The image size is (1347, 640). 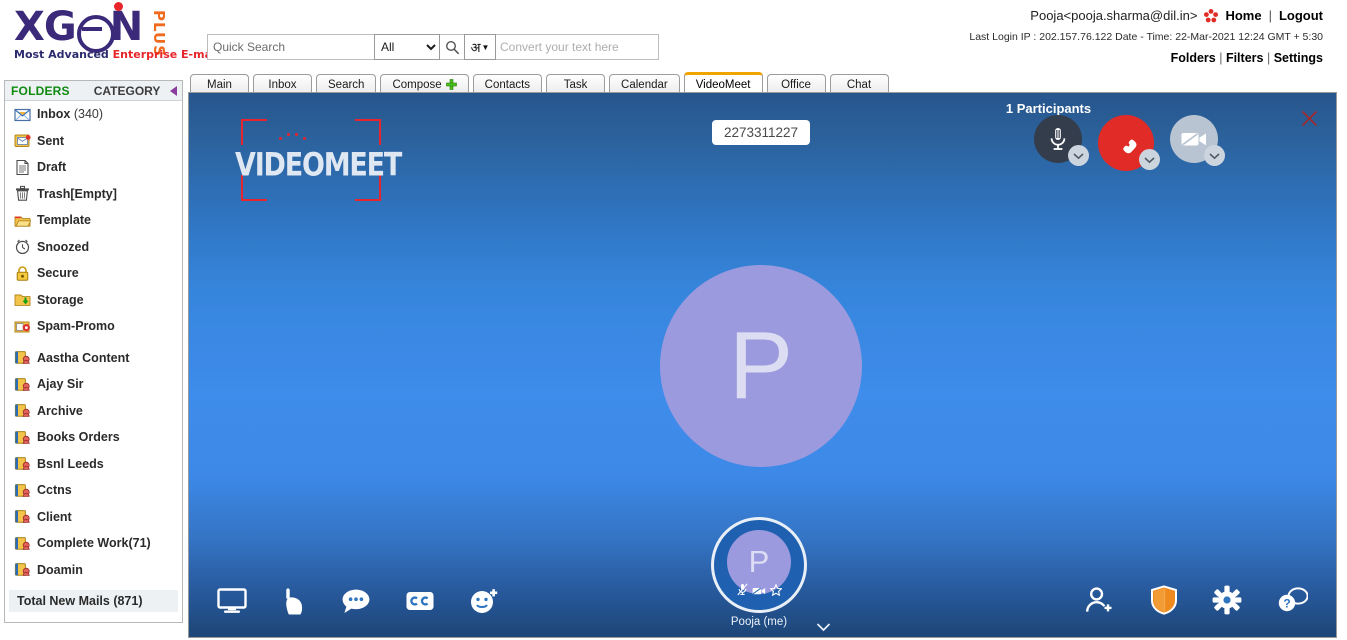 What do you see at coordinates (126, 27) in the screenshot?
I see `logo-letter-n: N` at bounding box center [126, 27].